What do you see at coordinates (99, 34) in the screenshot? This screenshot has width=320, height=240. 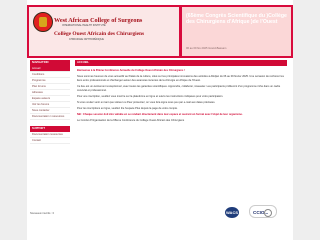 I see `logo-title-fr: Collège Ouest Africain des Chirurgiens` at bounding box center [99, 34].